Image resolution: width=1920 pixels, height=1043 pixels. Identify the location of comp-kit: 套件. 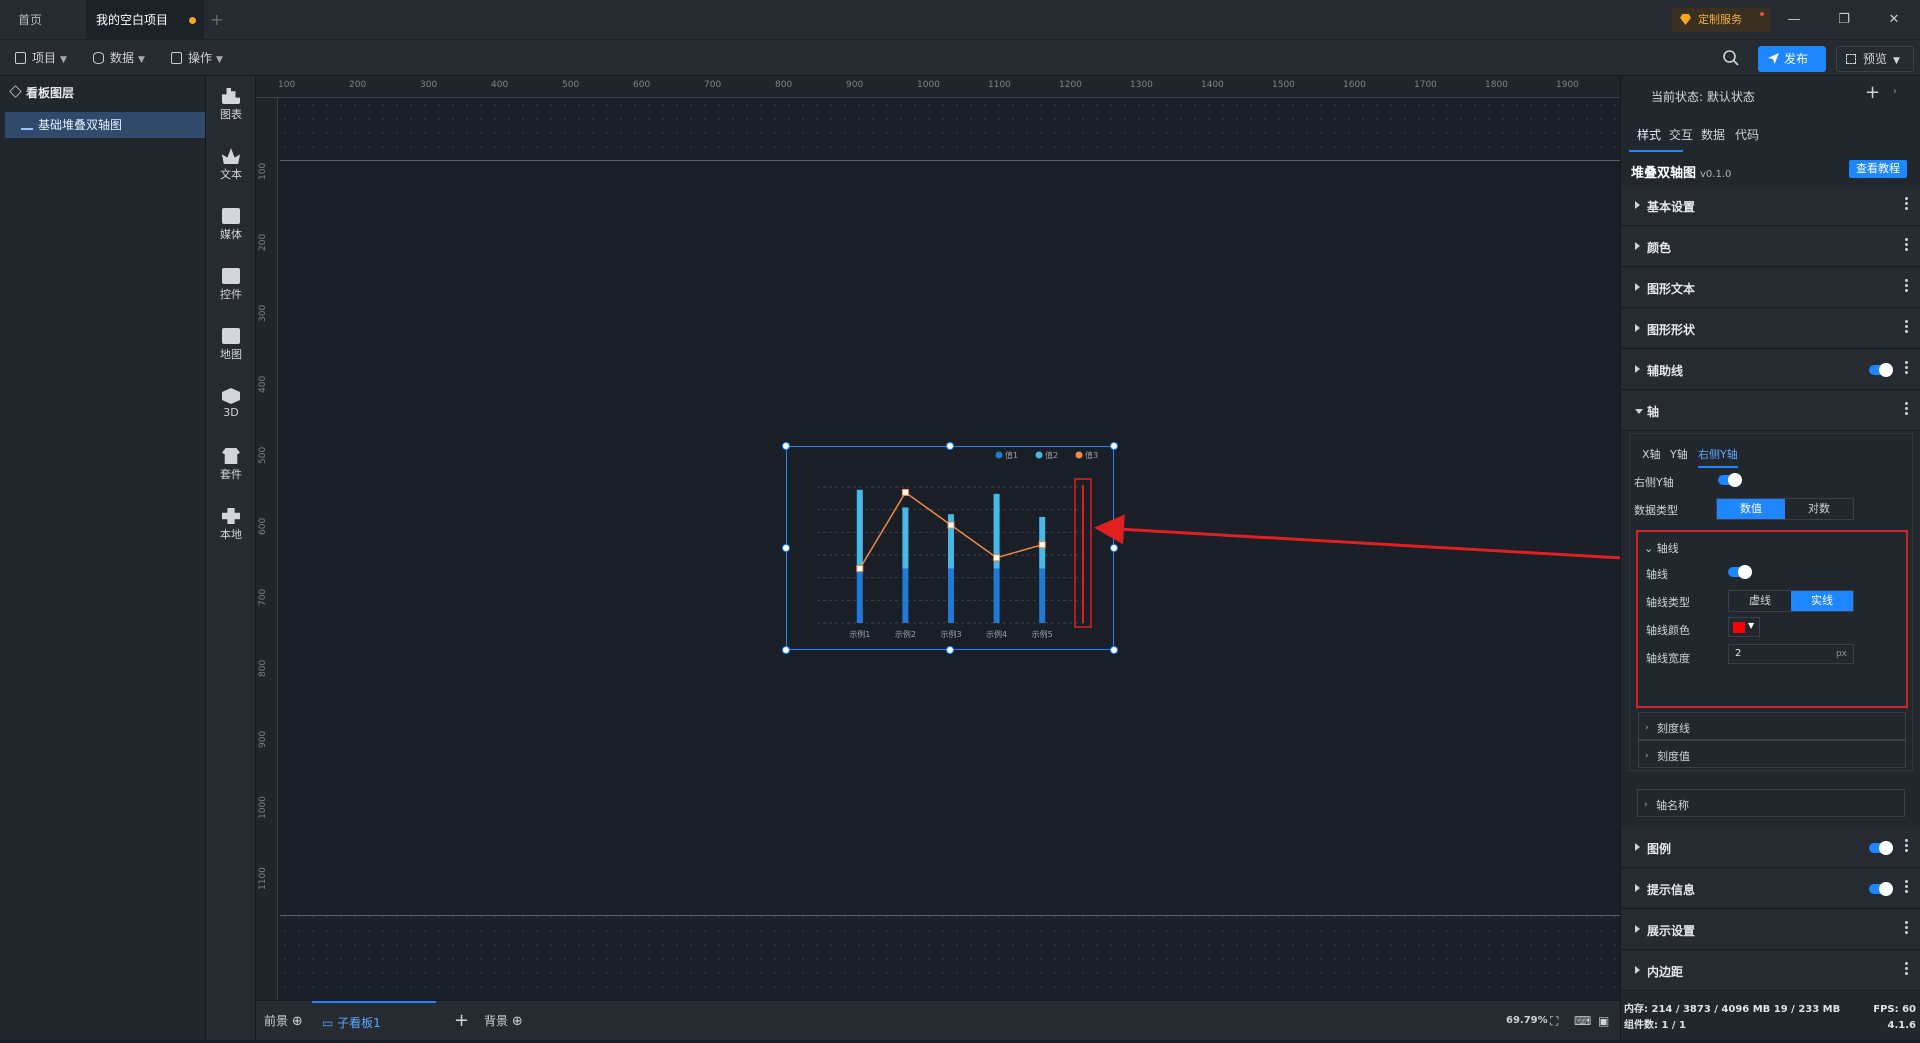
(231, 465).